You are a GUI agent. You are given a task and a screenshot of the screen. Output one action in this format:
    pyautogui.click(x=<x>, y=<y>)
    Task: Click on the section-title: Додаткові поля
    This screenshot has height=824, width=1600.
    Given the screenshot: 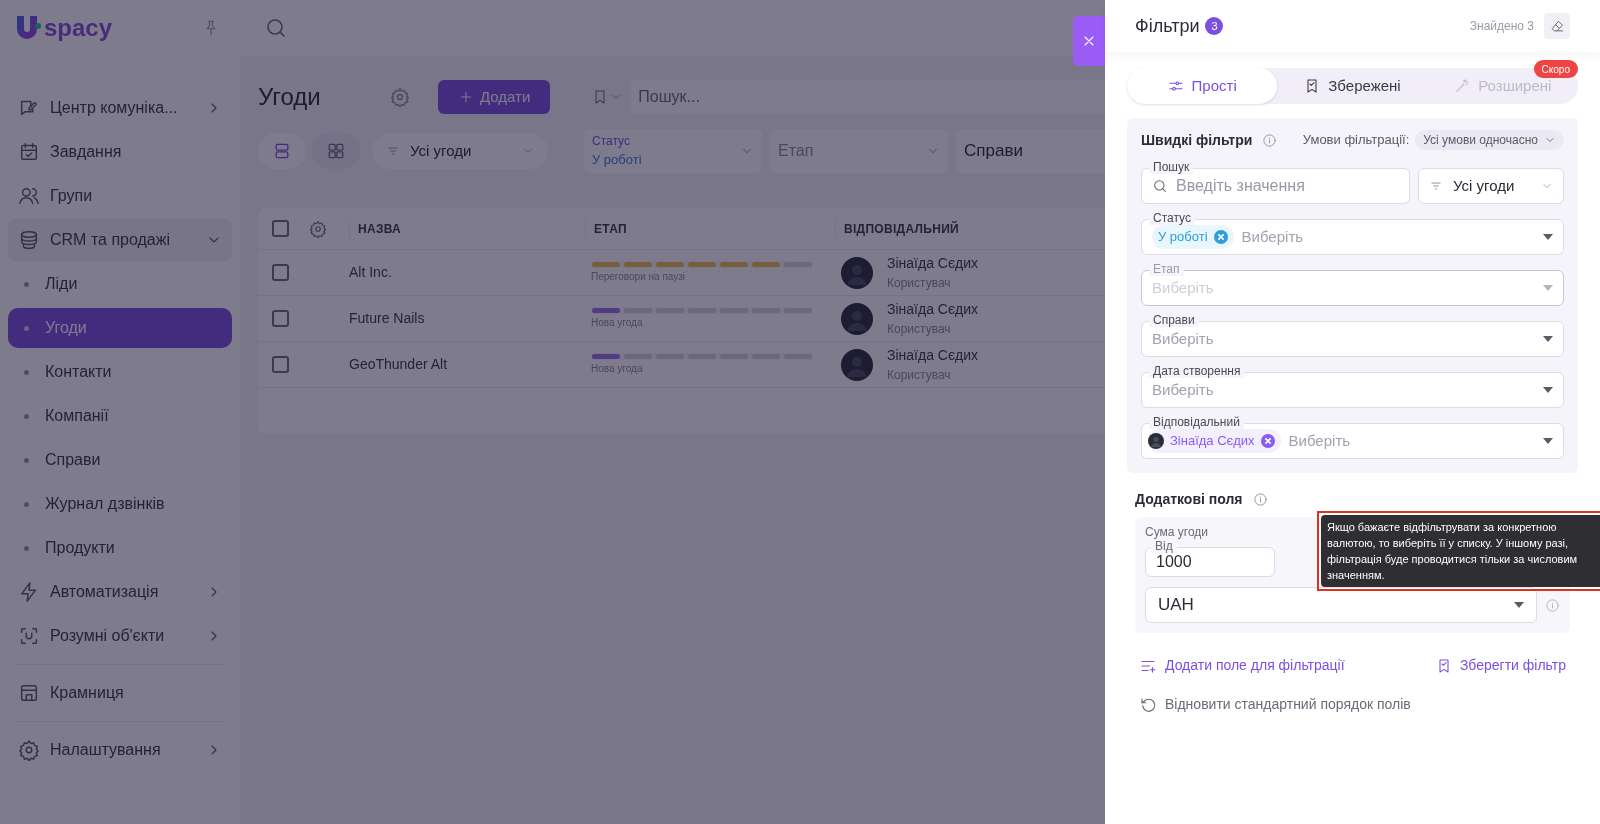 What is the action you would take?
    pyautogui.click(x=1189, y=499)
    